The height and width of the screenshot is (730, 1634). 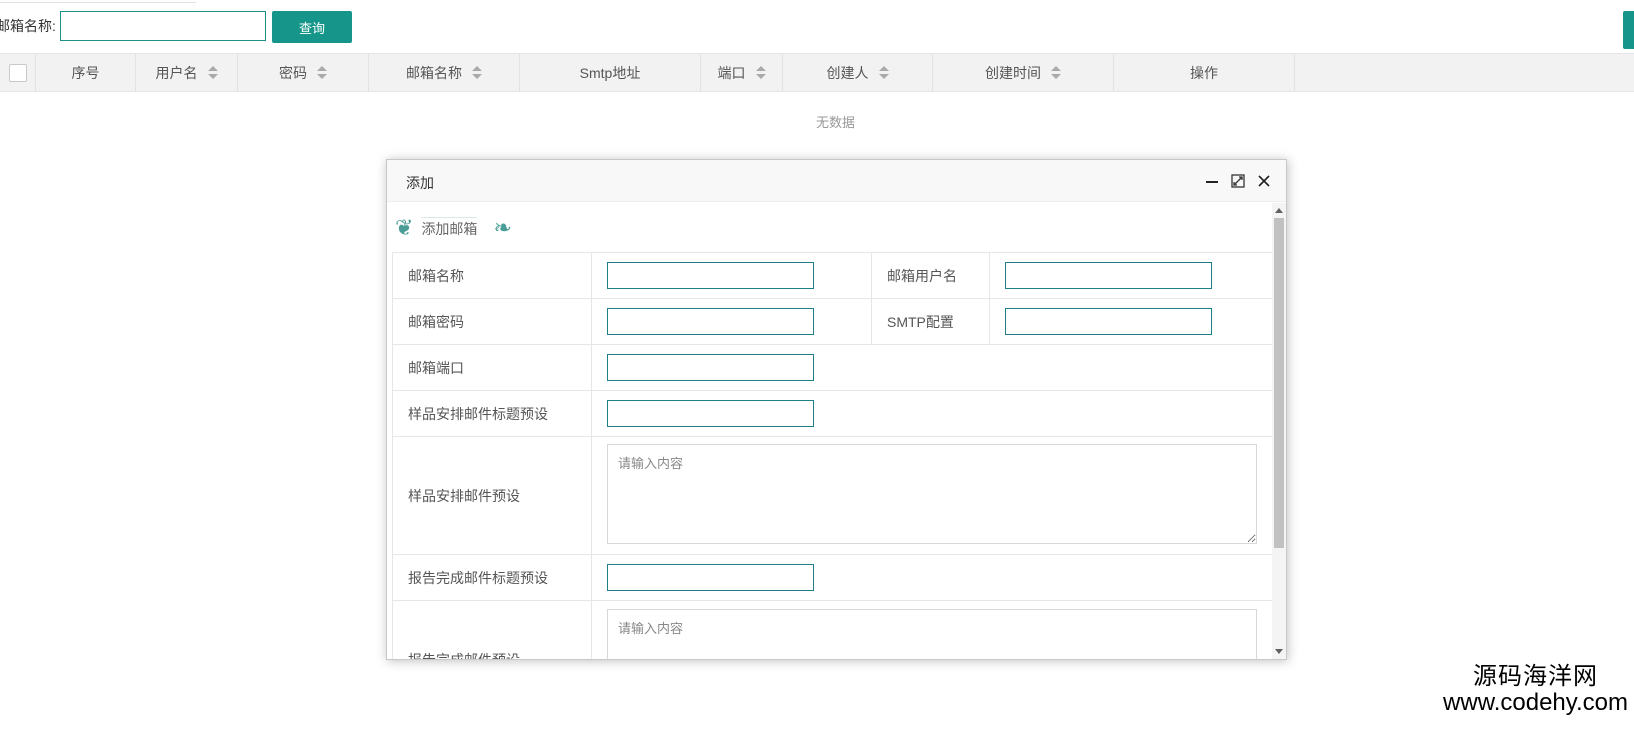 I want to click on mail-name-input, so click(x=710, y=275).